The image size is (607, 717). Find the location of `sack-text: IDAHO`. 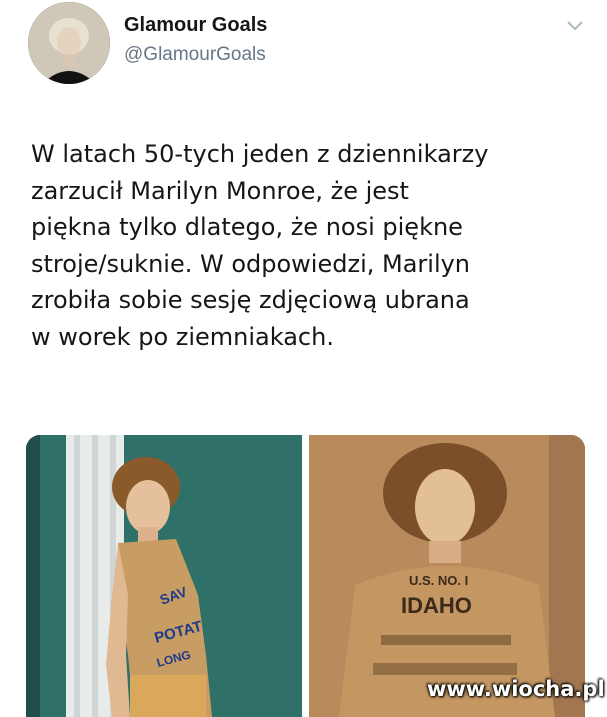

sack-text: IDAHO is located at coordinates (436, 605).